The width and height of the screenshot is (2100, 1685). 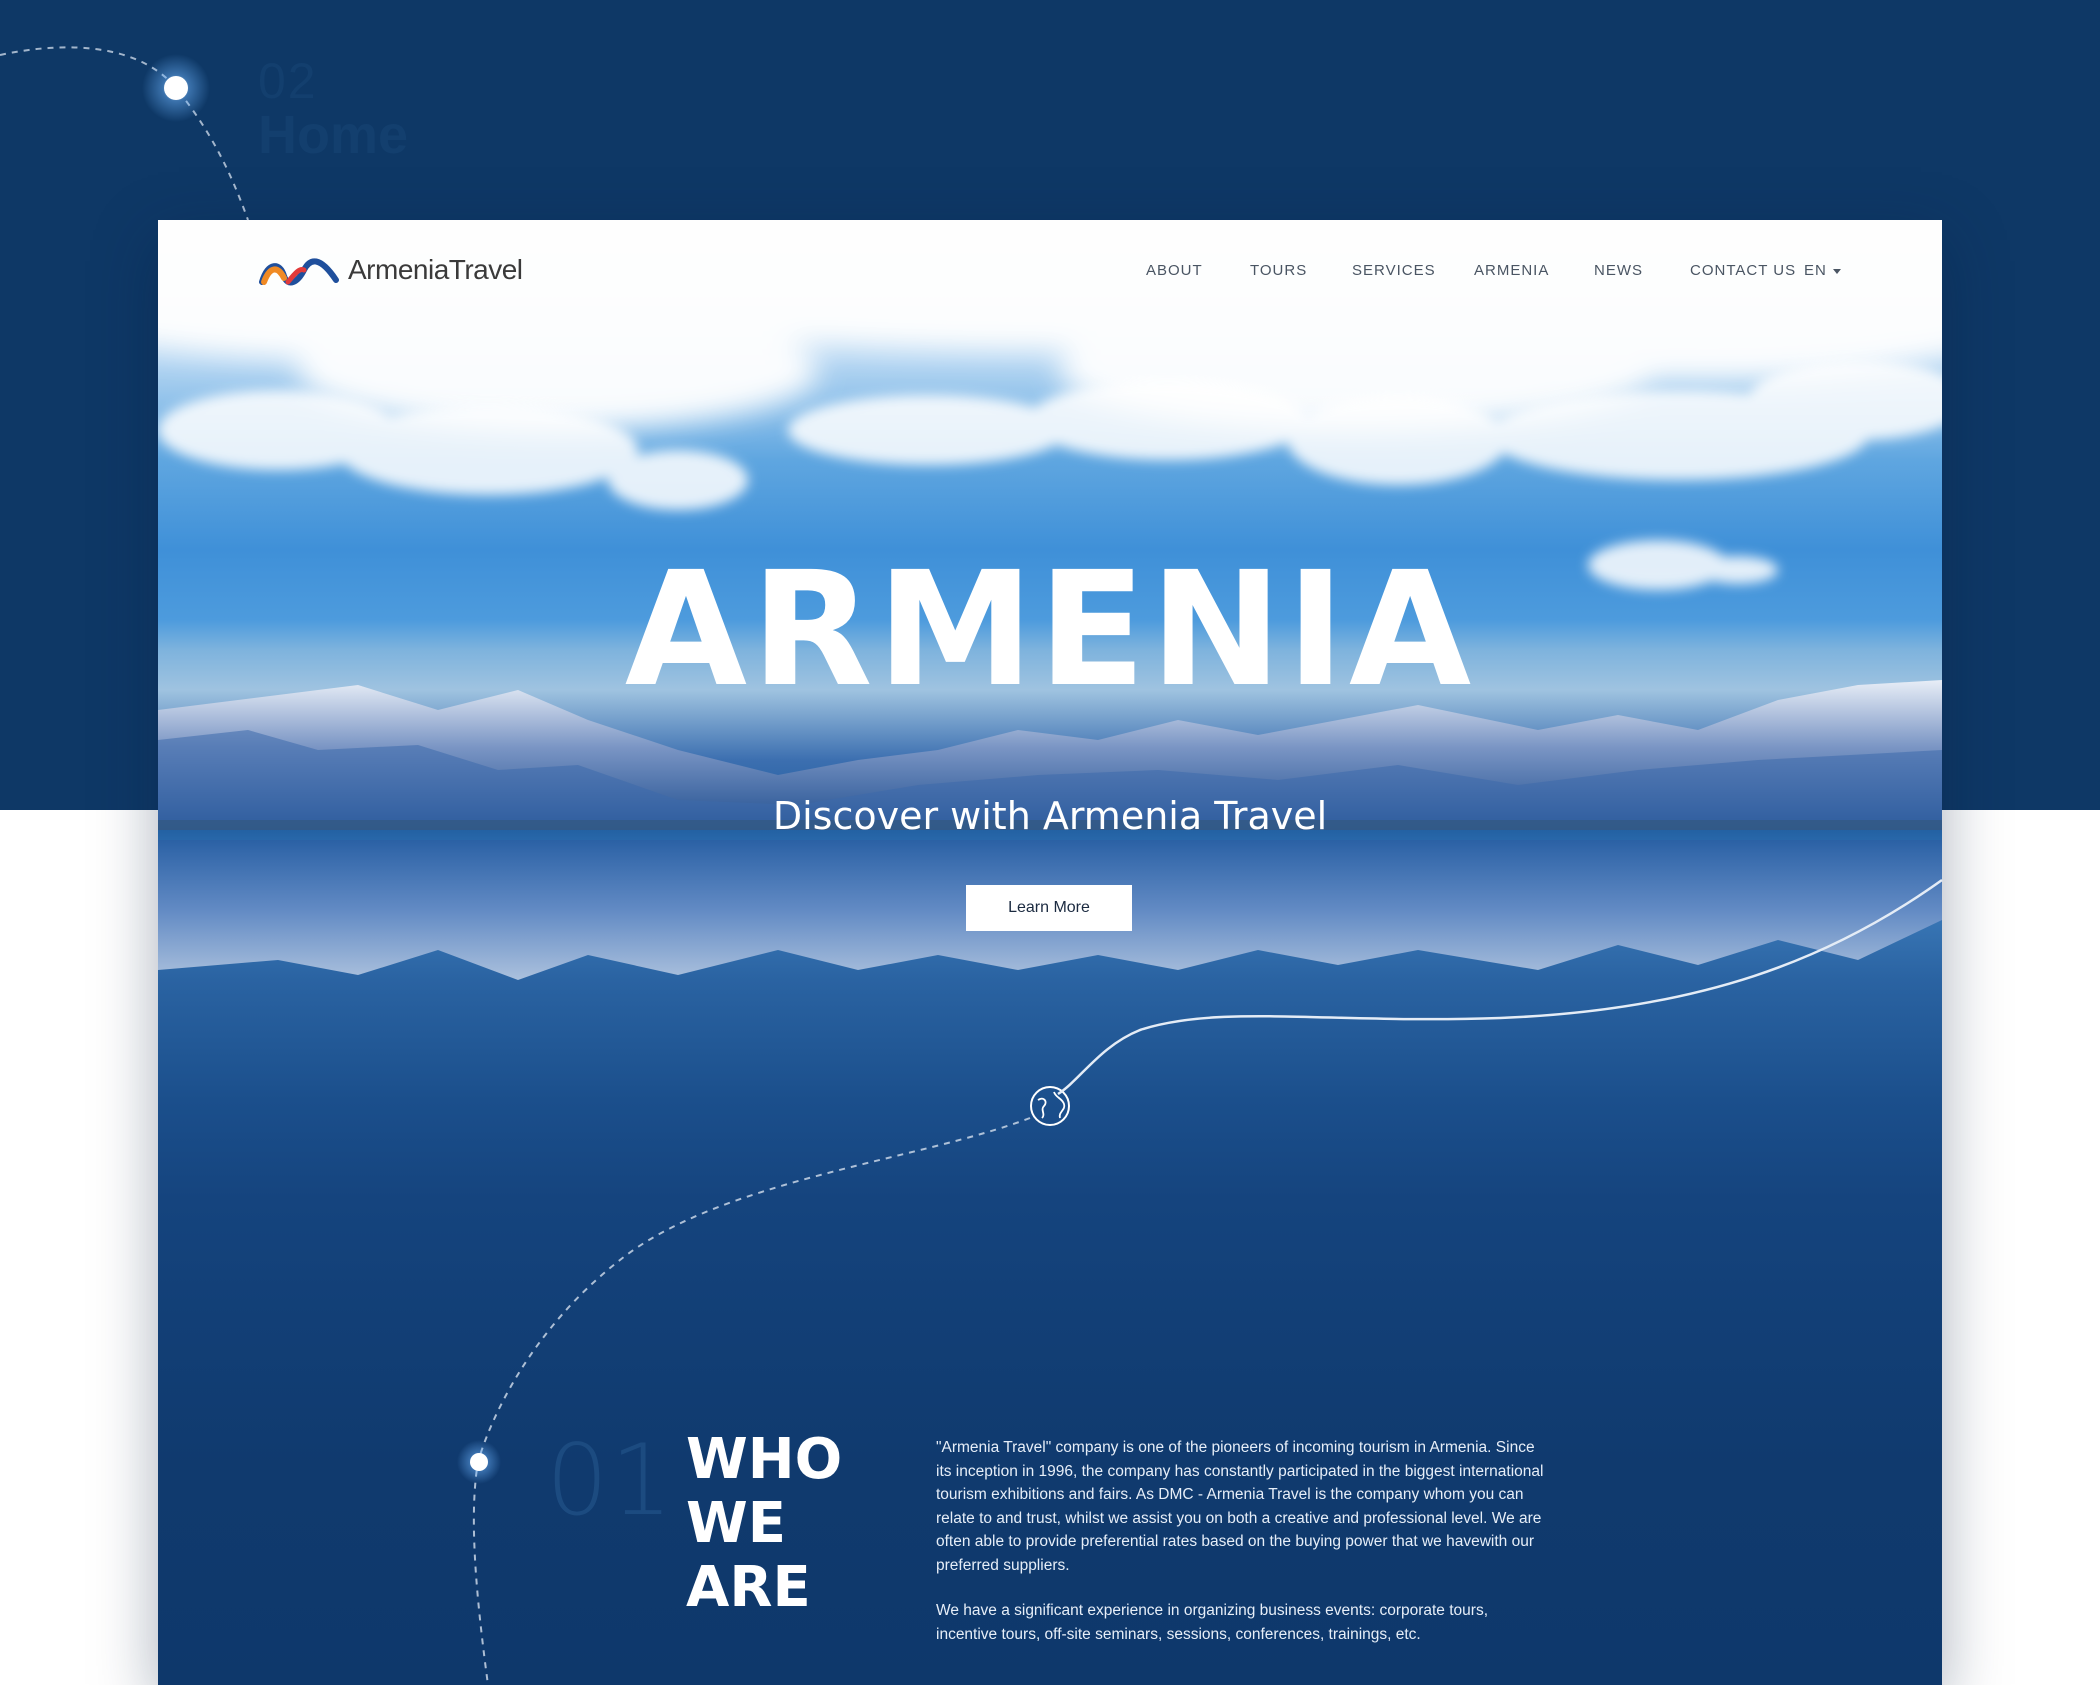 What do you see at coordinates (1050, 816) in the screenshot?
I see `hero-subtitle: Discover with Armenia Travel` at bounding box center [1050, 816].